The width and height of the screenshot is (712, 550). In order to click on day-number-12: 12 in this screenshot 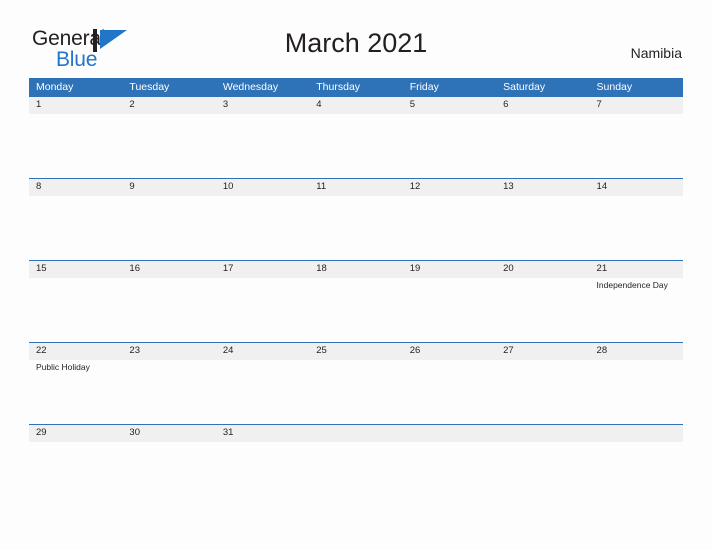, I will do `click(449, 187)`.